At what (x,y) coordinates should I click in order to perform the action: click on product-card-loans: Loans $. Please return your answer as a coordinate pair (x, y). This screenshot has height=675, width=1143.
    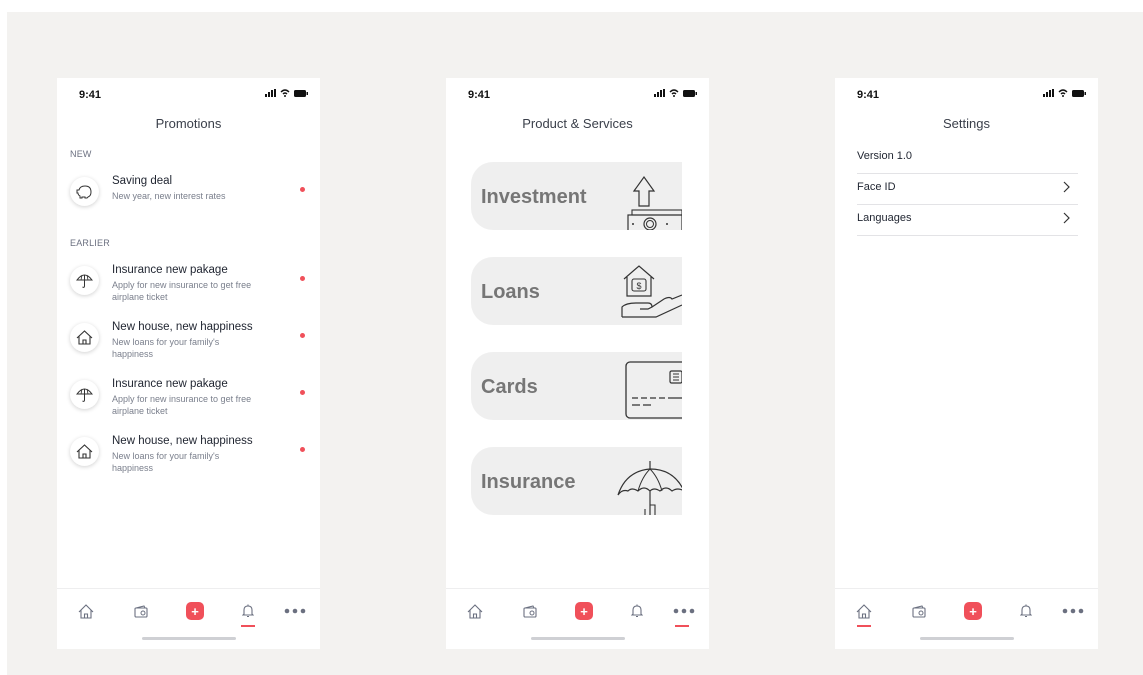
    Looking at the image, I should click on (576, 291).